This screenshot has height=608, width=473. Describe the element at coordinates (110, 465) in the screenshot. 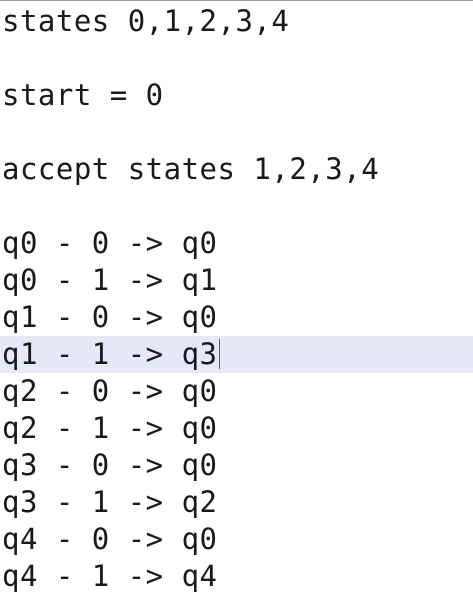

I see `editor-line-13: q3 - 0 -> q0` at that location.